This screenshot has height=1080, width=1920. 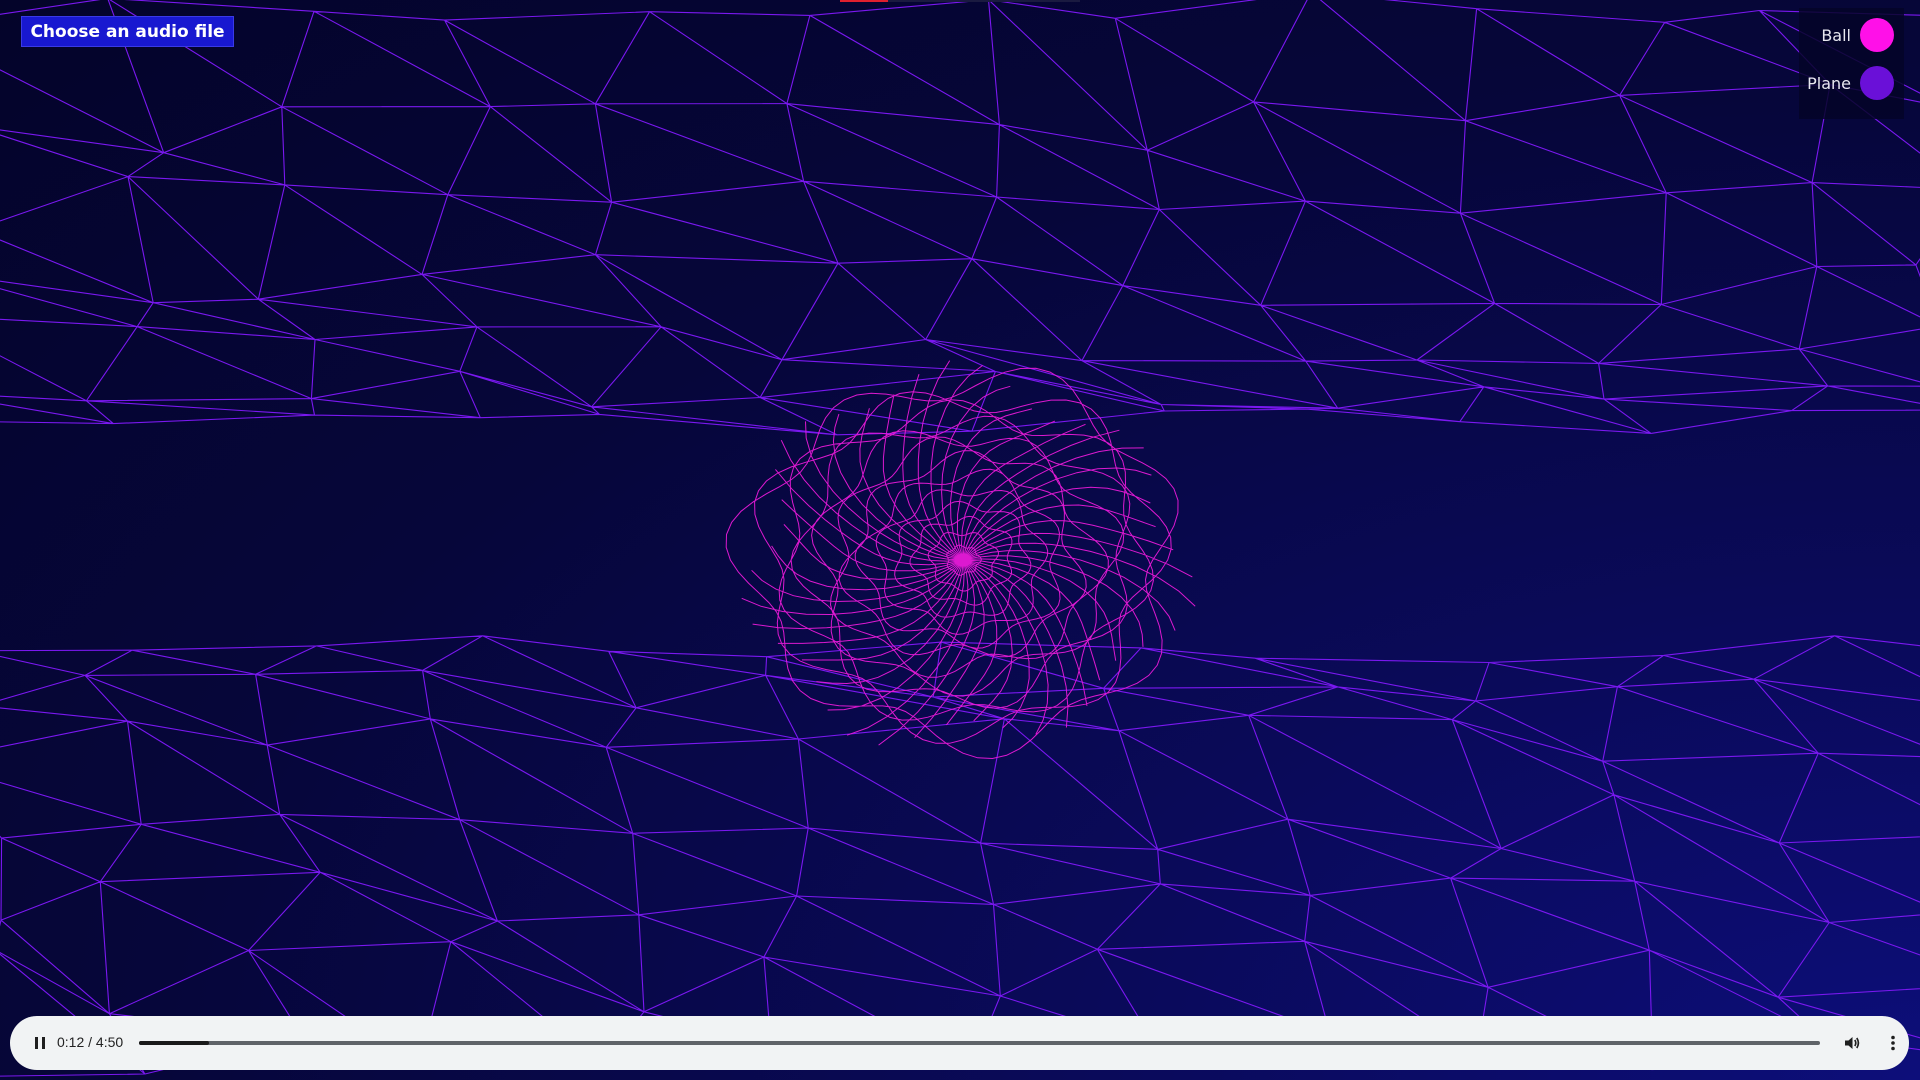 I want to click on ball-color-label: Ball, so click(x=1836, y=35).